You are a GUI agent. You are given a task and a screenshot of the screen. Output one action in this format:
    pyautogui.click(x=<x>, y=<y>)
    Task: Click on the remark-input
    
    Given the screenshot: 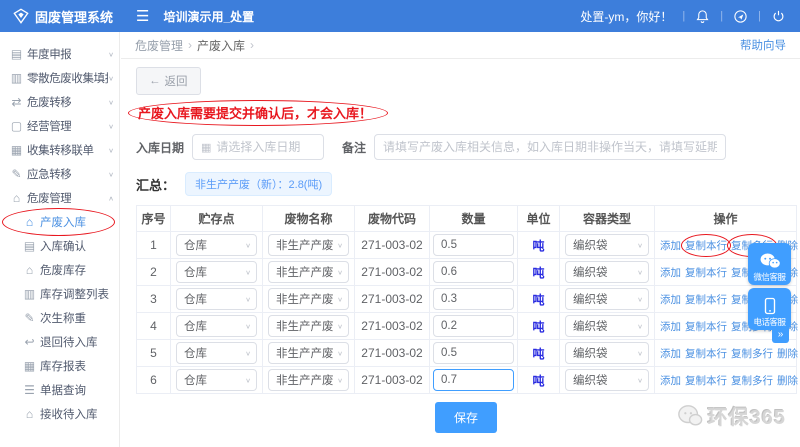 What is the action you would take?
    pyautogui.click(x=550, y=147)
    